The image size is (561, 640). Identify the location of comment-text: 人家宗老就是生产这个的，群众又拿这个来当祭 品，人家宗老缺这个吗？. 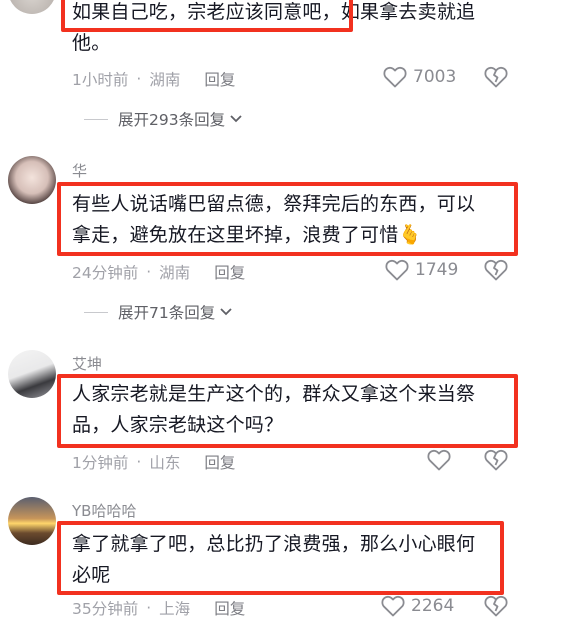
(274, 409).